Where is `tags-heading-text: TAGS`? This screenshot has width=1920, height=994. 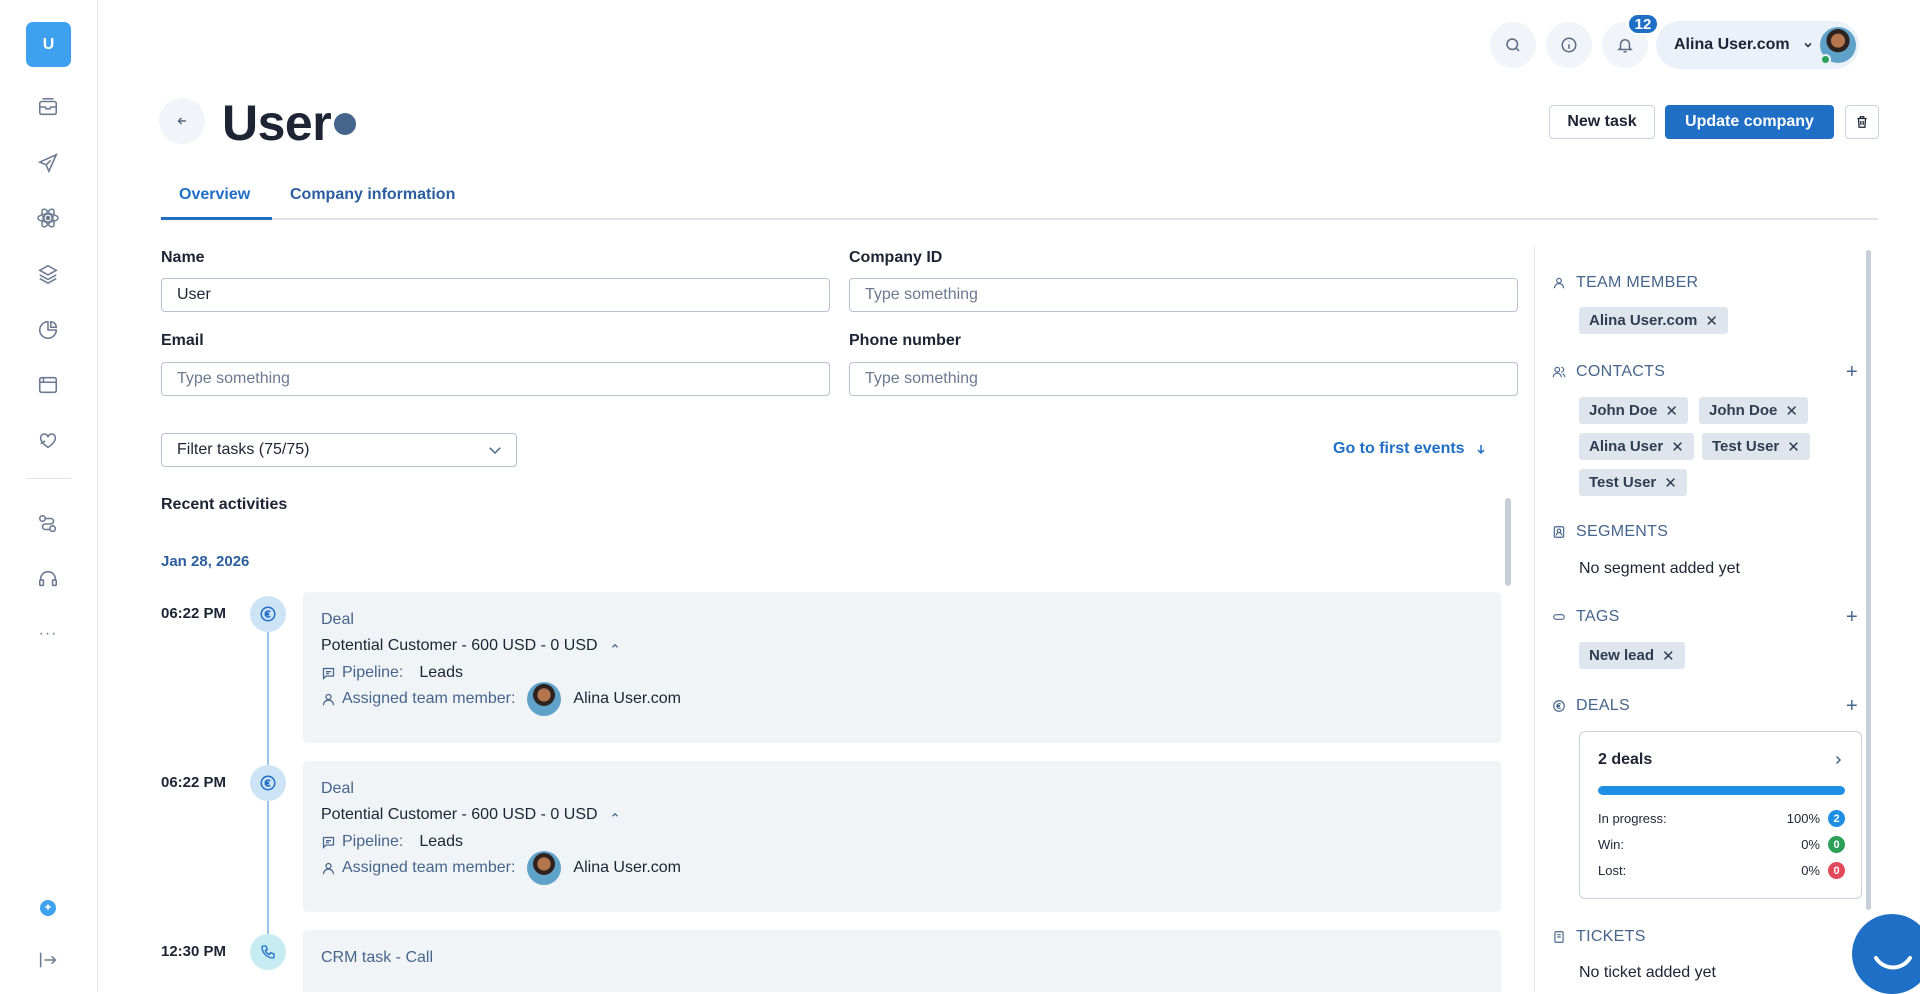 tags-heading-text: TAGS is located at coordinates (1598, 616).